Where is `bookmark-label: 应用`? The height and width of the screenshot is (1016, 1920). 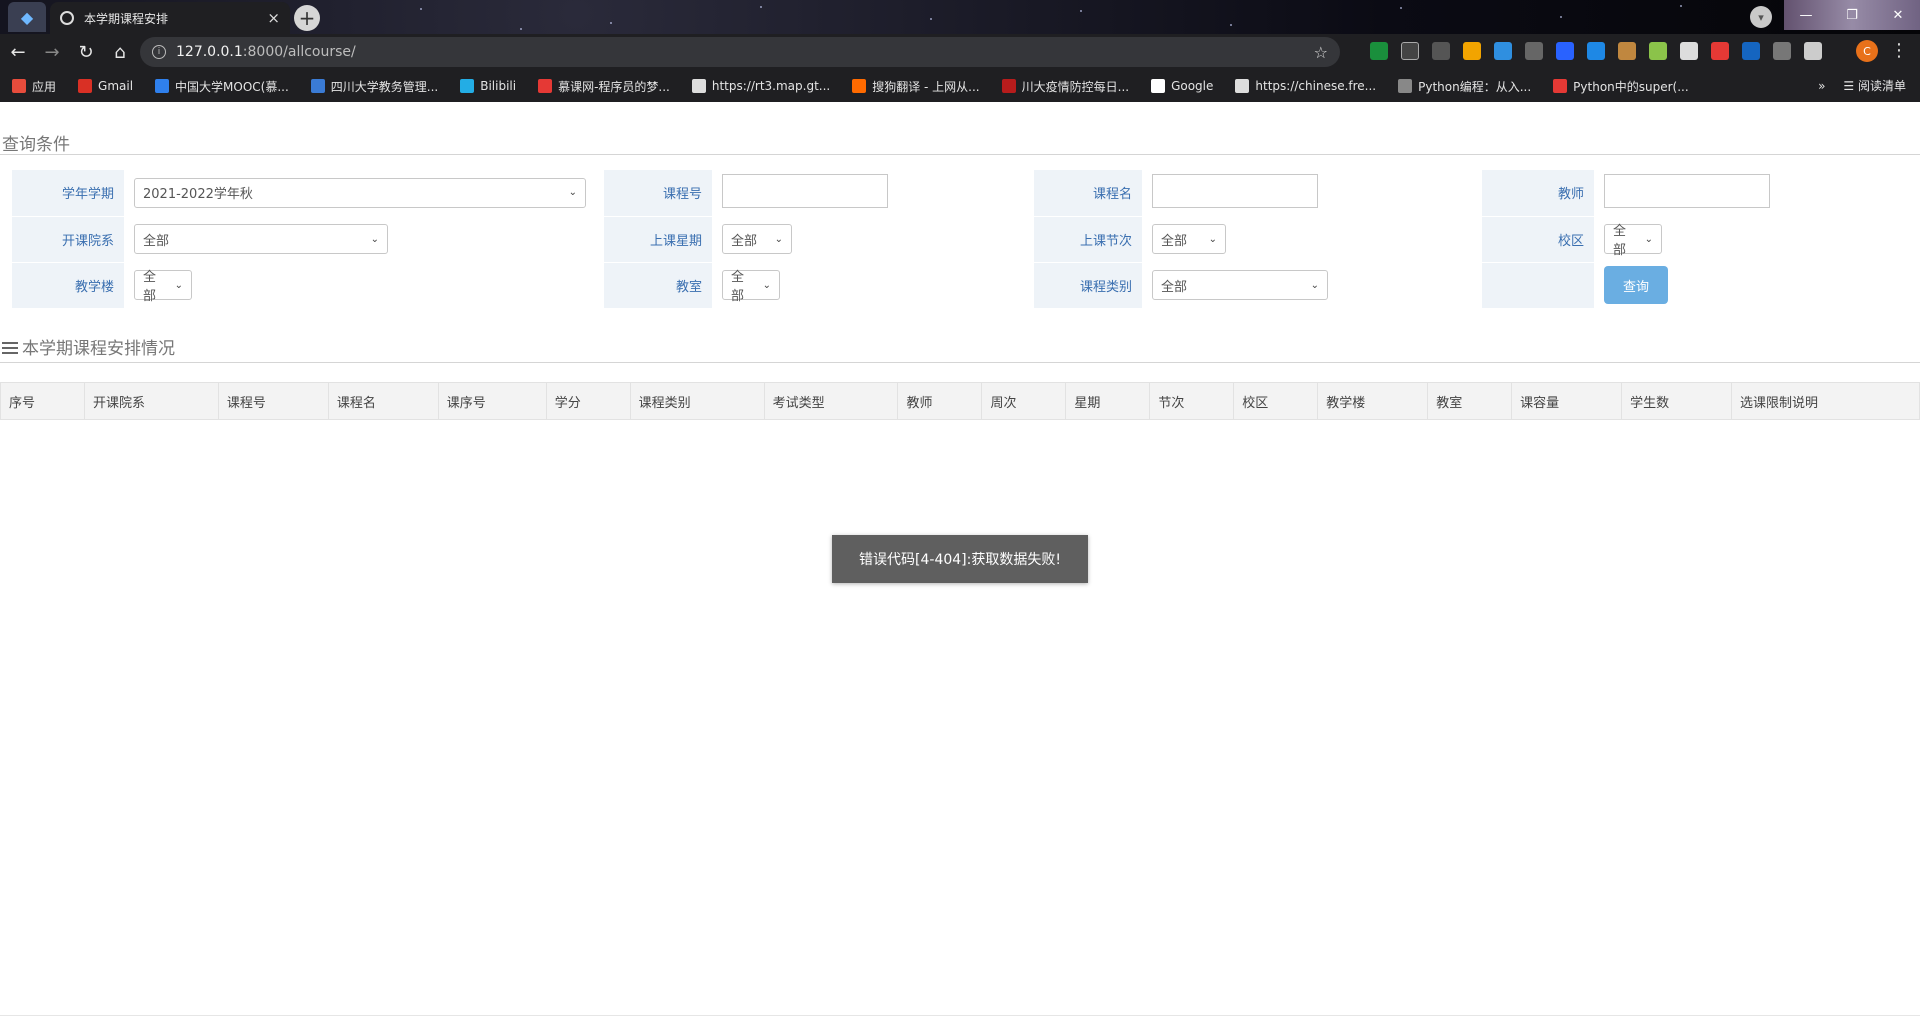
bookmark-label: 应用 is located at coordinates (44, 86).